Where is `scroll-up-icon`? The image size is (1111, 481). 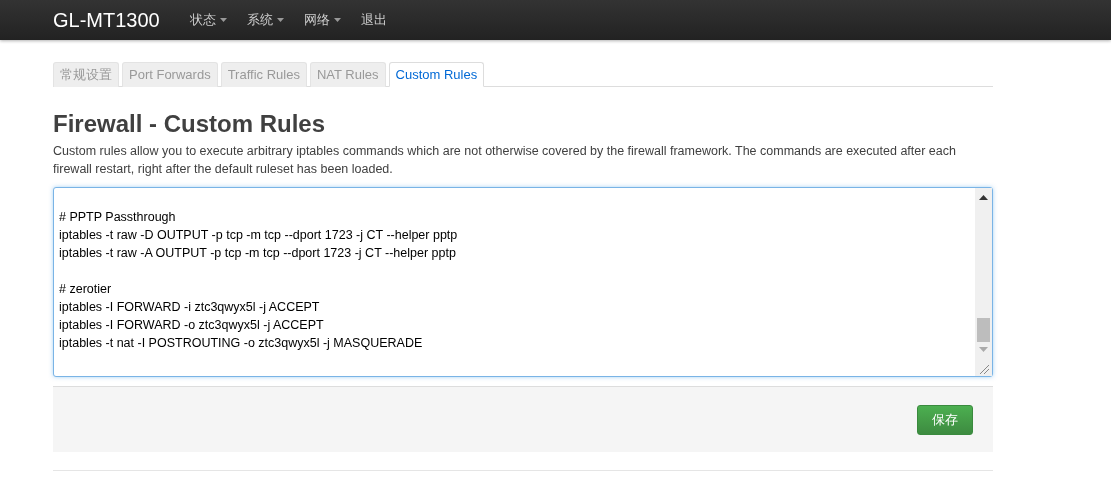 scroll-up-icon is located at coordinates (983, 197).